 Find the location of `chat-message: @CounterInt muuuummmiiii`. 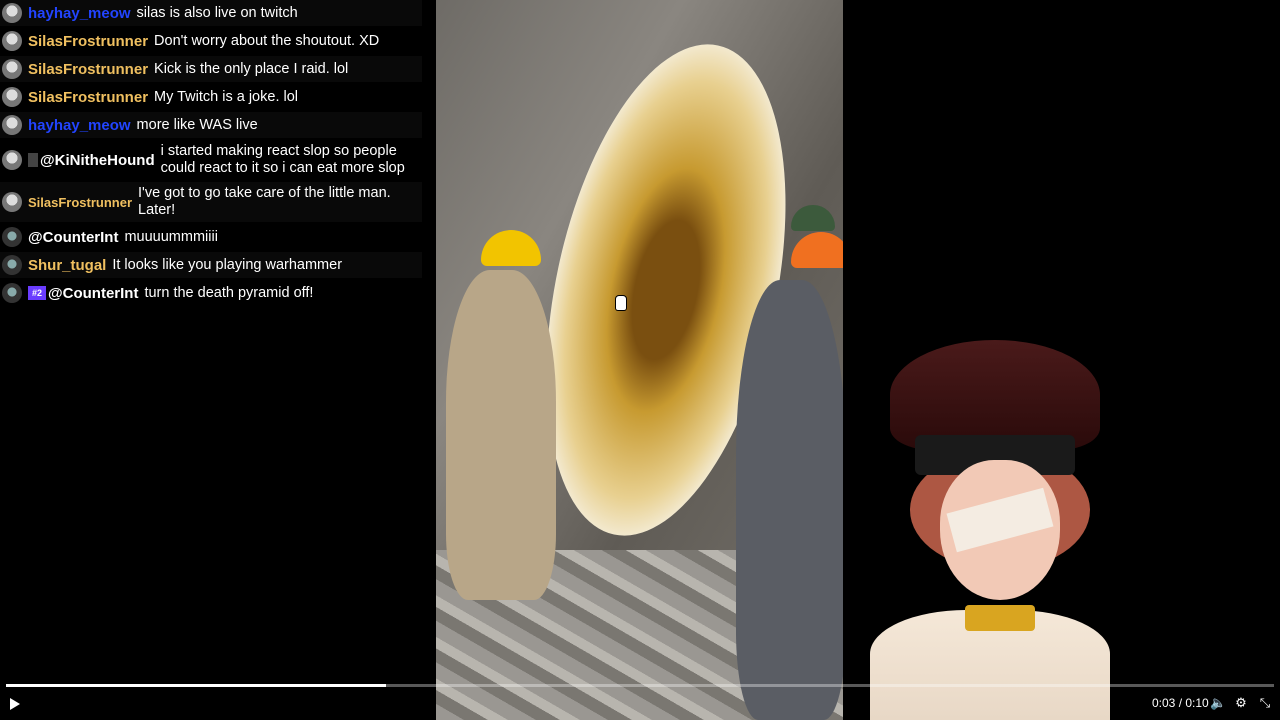

chat-message: @CounterInt muuuummmiiii is located at coordinates (211, 237).